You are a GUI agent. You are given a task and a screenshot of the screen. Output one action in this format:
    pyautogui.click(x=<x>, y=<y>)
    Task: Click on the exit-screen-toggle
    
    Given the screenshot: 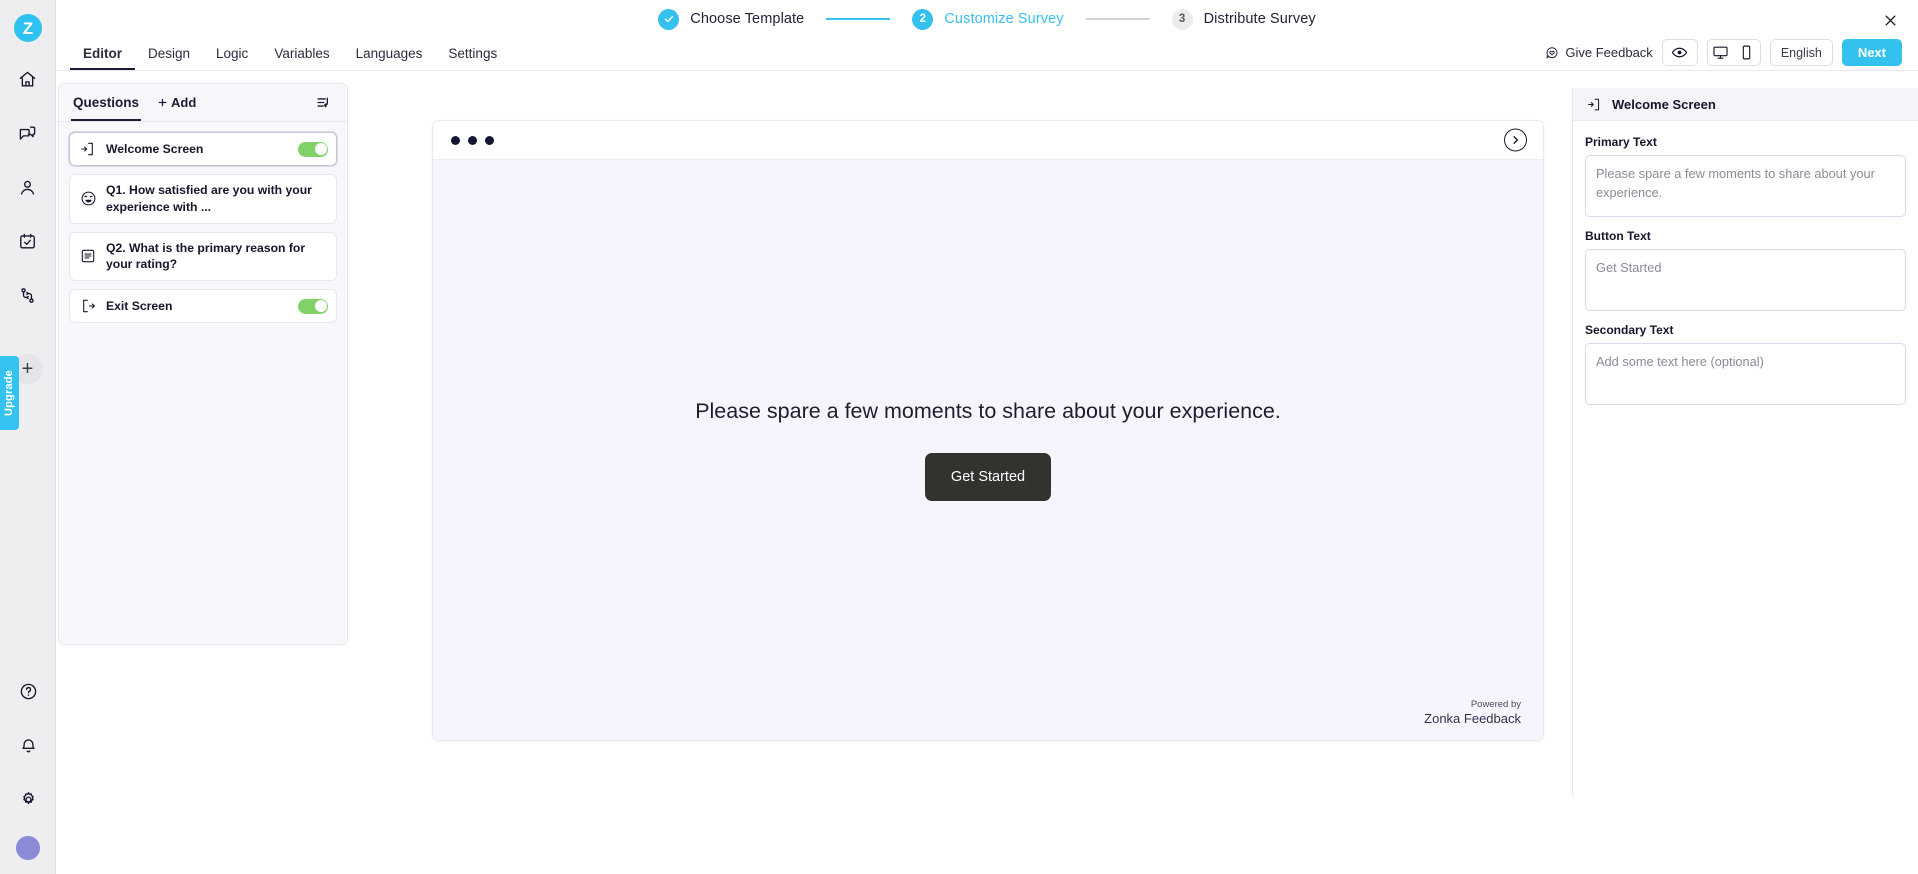 What is the action you would take?
    pyautogui.click(x=313, y=306)
    